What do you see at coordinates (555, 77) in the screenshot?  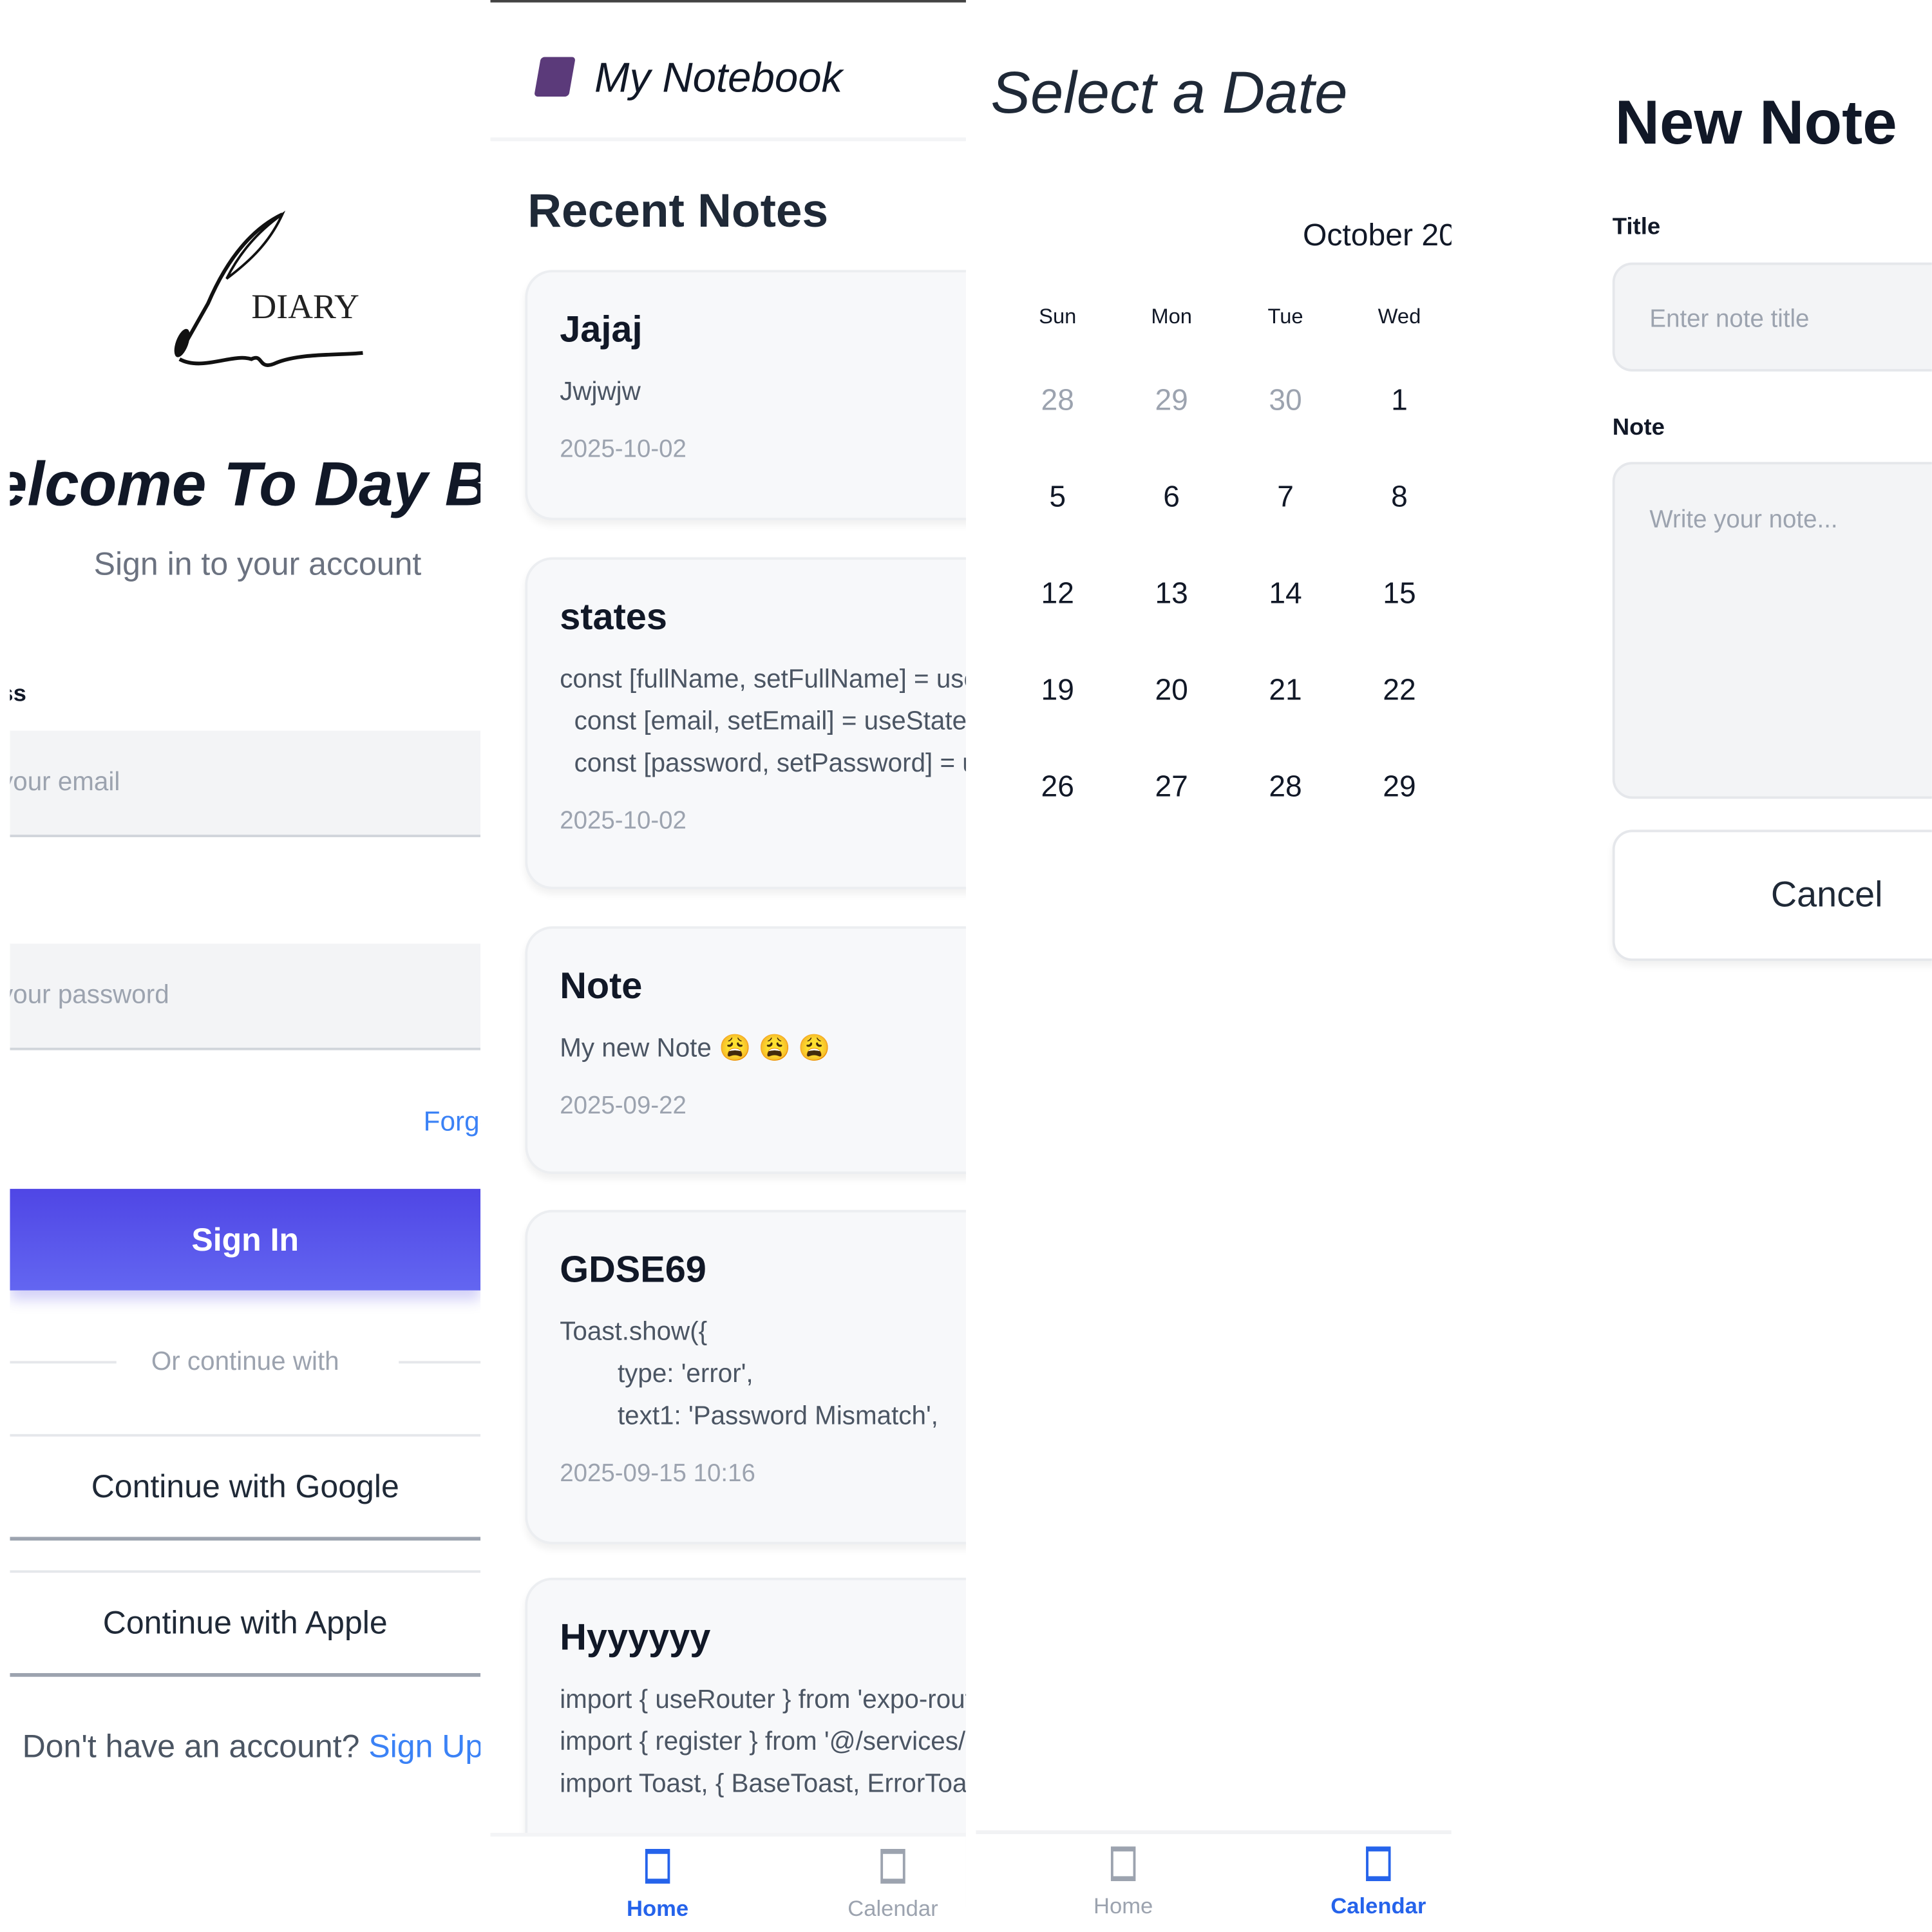 I see `notebook-icon` at bounding box center [555, 77].